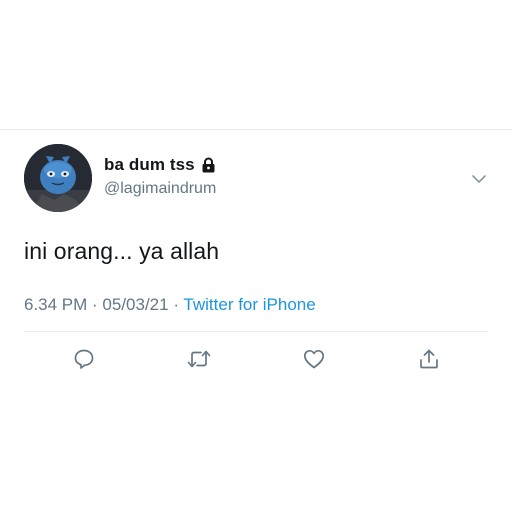 The image size is (512, 512). I want to click on lock-icon, so click(208, 165).